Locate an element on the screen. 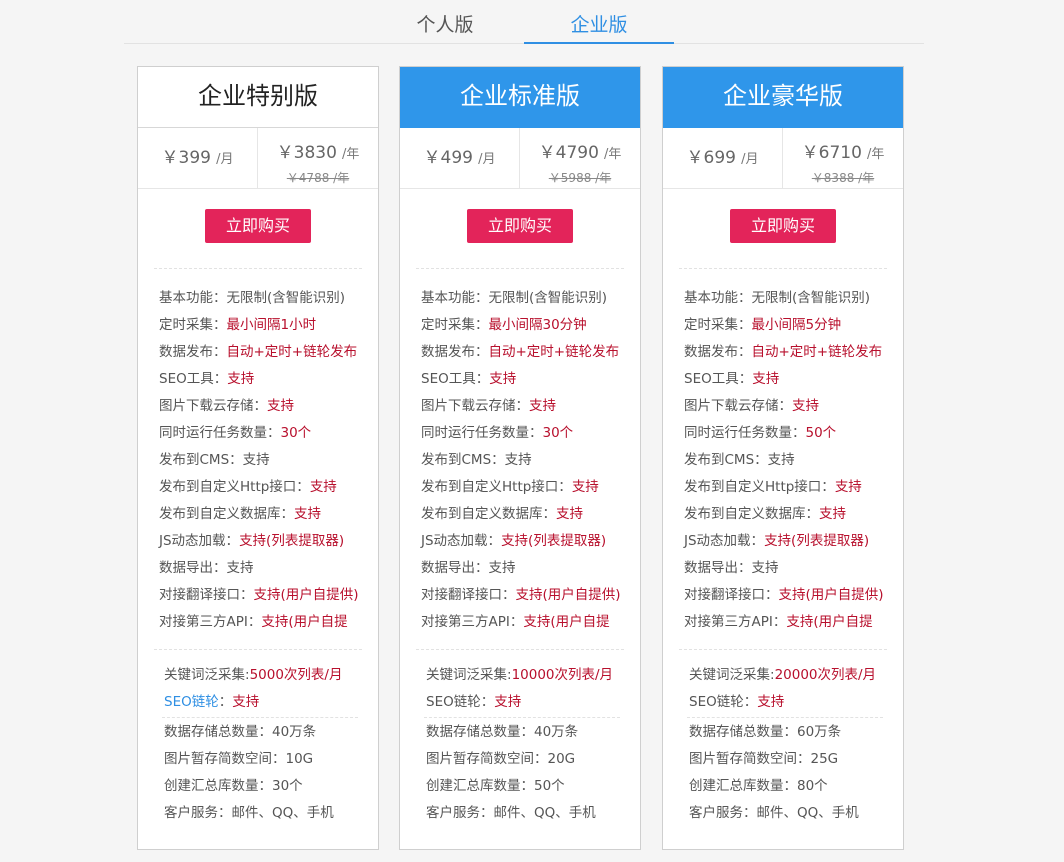 This screenshot has width=1064, height=862. storage-item: 数据存储总数量：60万条 is located at coordinates (796, 732).